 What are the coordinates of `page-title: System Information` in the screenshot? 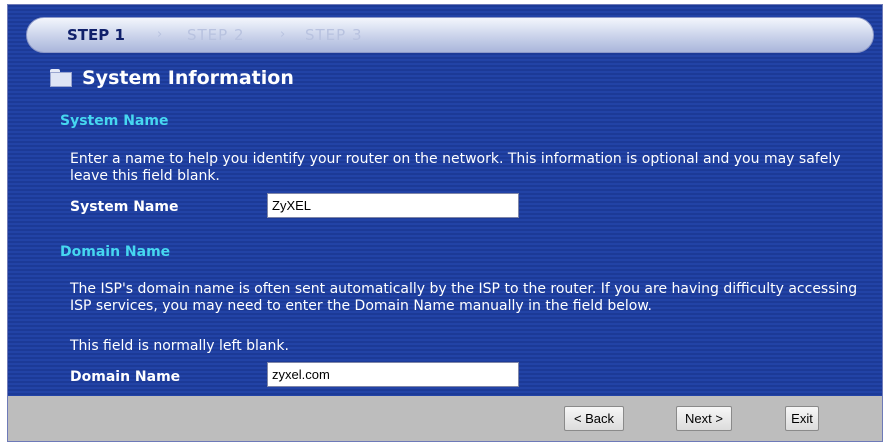 It's located at (172, 78).